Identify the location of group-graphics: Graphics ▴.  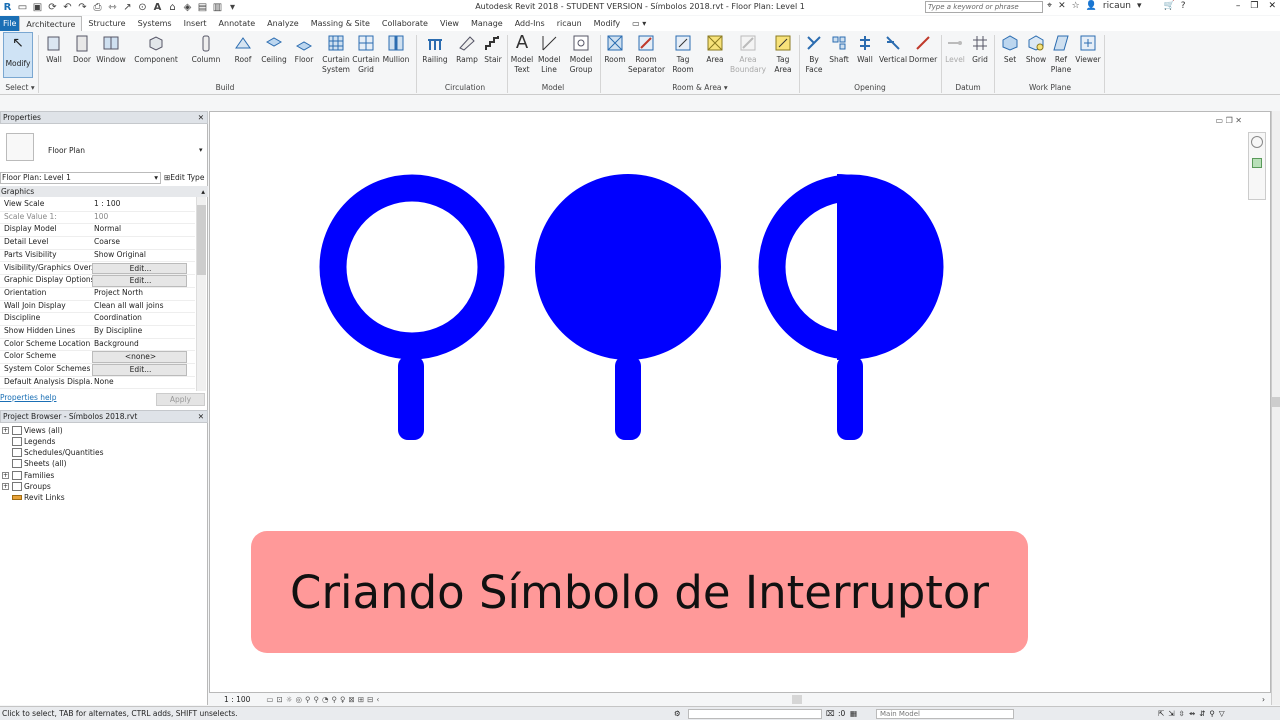
(104, 191).